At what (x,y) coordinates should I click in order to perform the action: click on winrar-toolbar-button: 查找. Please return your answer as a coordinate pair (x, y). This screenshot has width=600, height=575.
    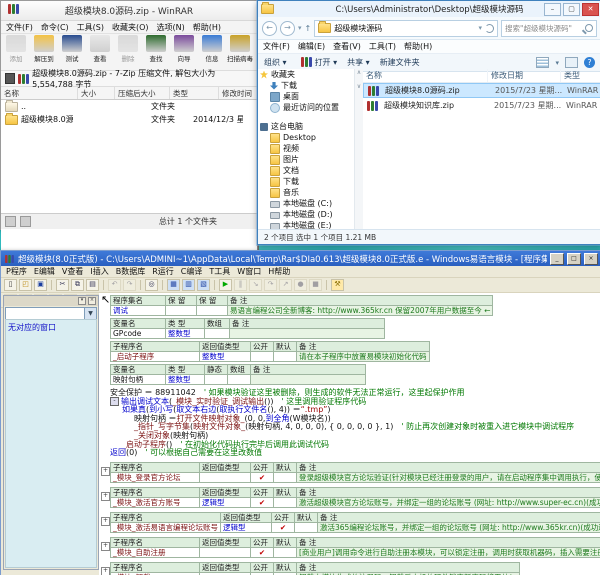
    Looking at the image, I should click on (156, 49).